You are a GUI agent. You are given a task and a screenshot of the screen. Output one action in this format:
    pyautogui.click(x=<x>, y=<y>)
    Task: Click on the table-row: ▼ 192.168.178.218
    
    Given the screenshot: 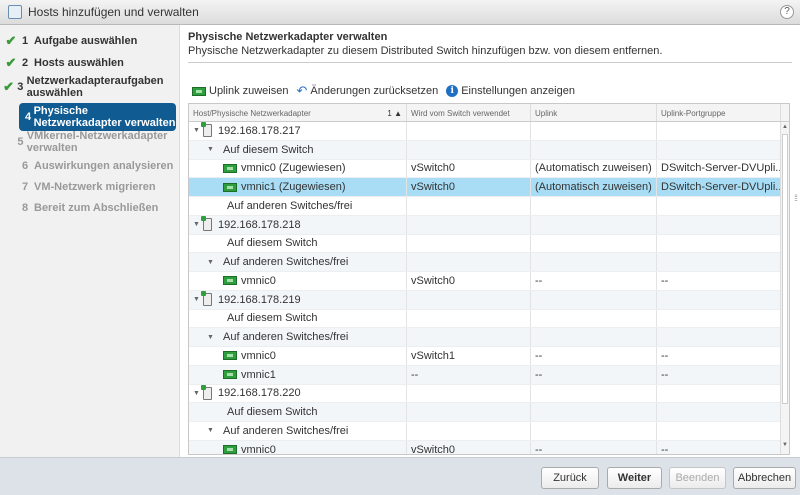 What is the action you would take?
    pyautogui.click(x=485, y=225)
    